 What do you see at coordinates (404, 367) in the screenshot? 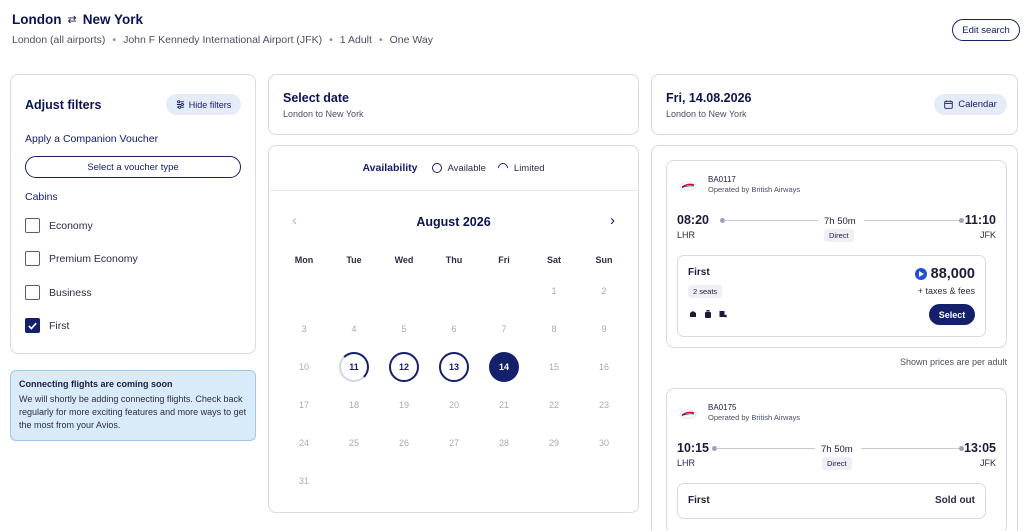
I see `calendar-day: 12` at bounding box center [404, 367].